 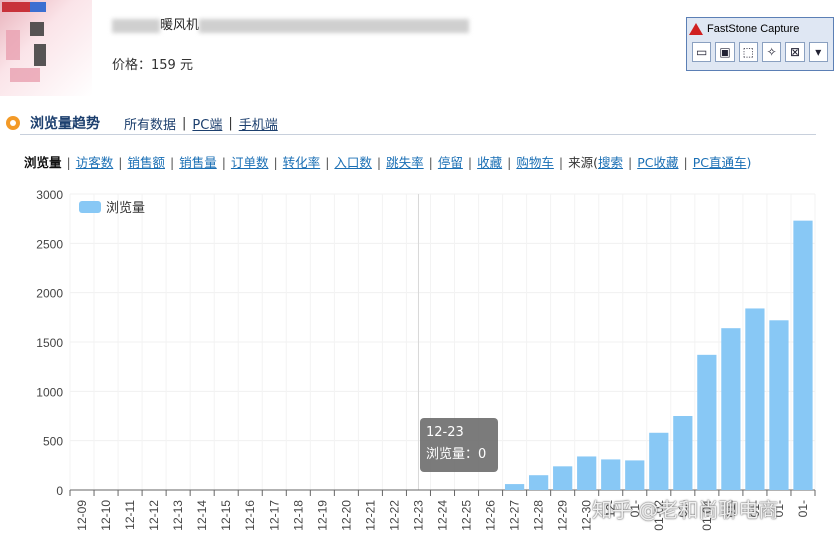 I want to click on x-tick-label: 12-29, so click(x=563, y=515).